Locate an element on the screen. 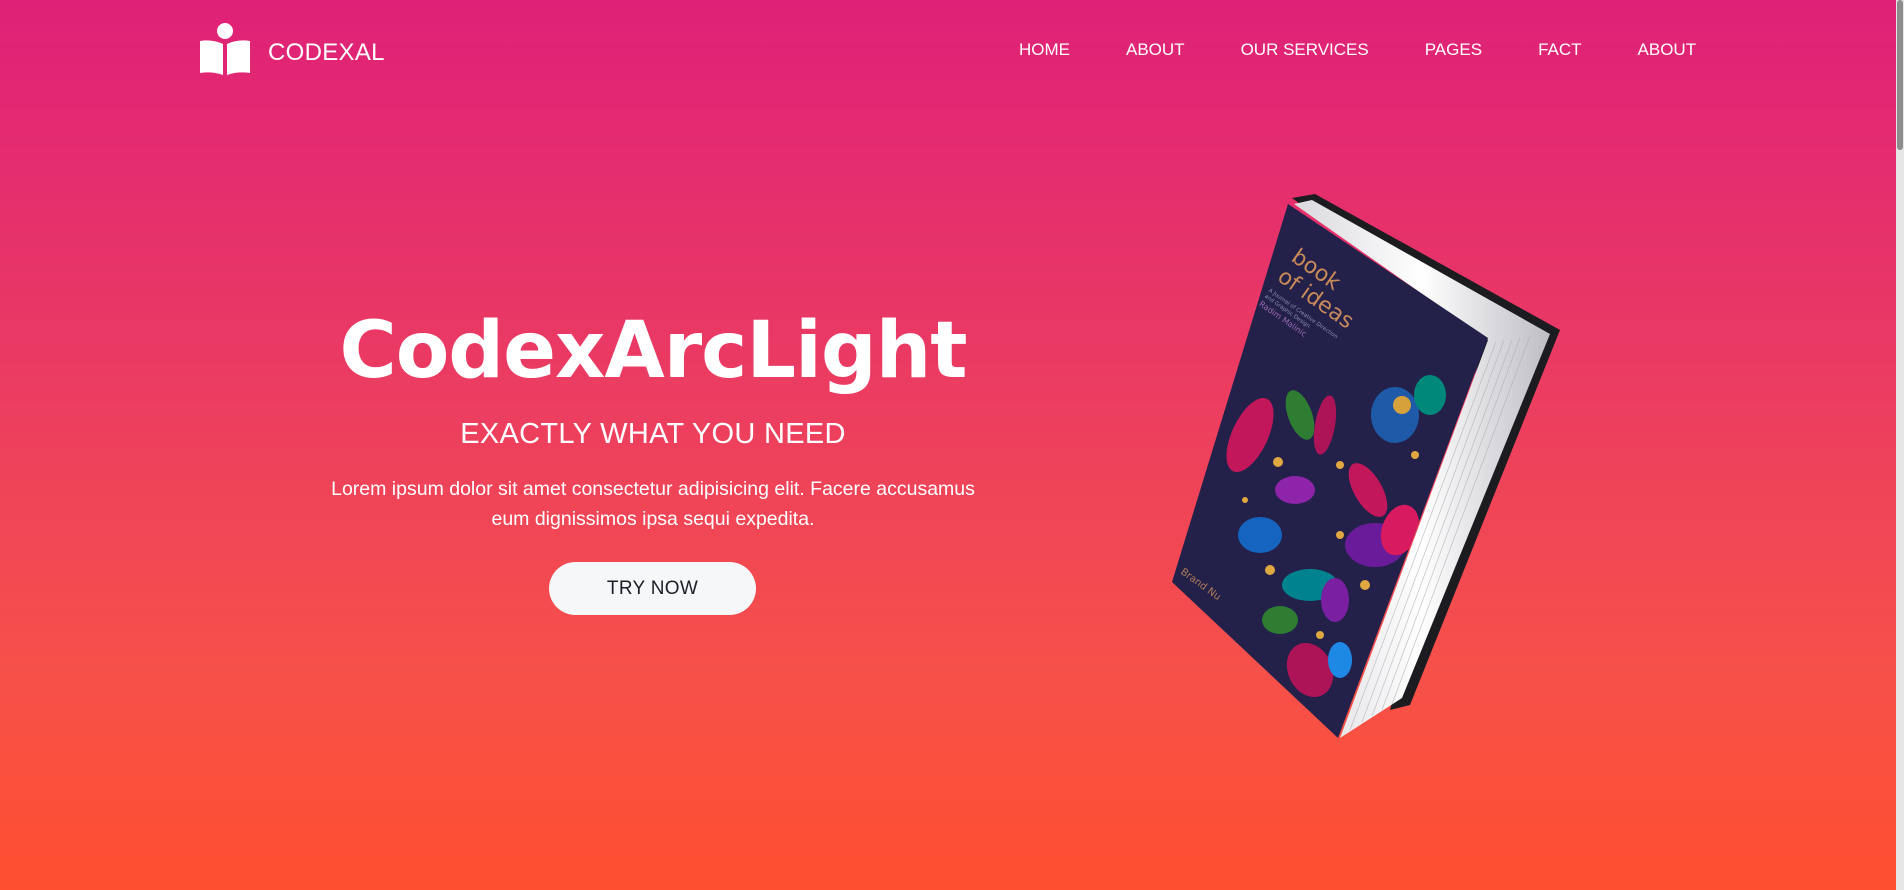  nav-home: HOME is located at coordinates (1044, 50).